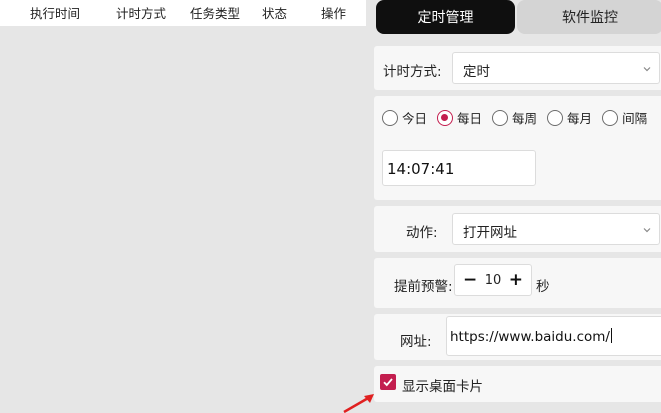 The width and height of the screenshot is (661, 413). I want to click on text-caret, so click(611, 335).